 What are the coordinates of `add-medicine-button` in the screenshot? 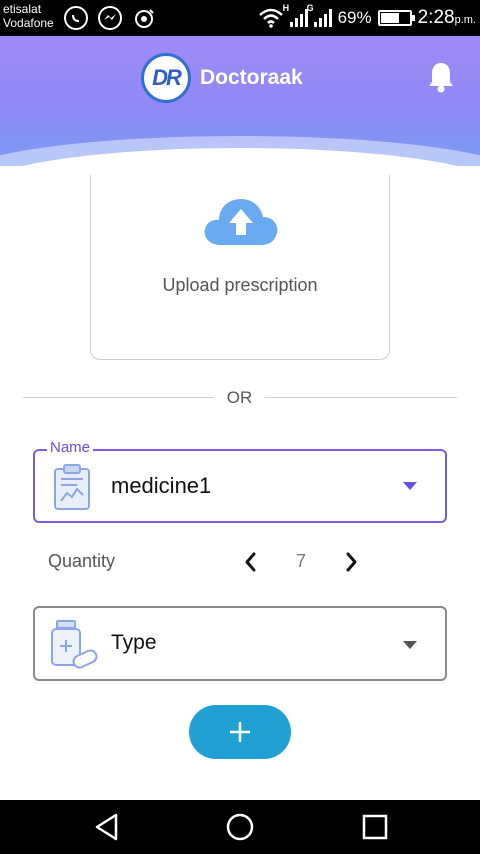 It's located at (240, 732).